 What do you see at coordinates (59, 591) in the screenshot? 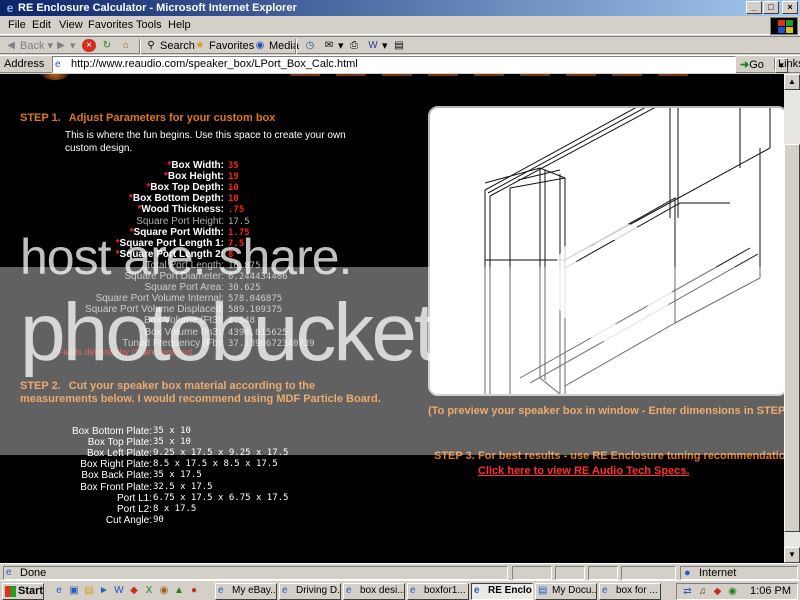
I see `ie-quicklaunch-icon: e` at bounding box center [59, 591].